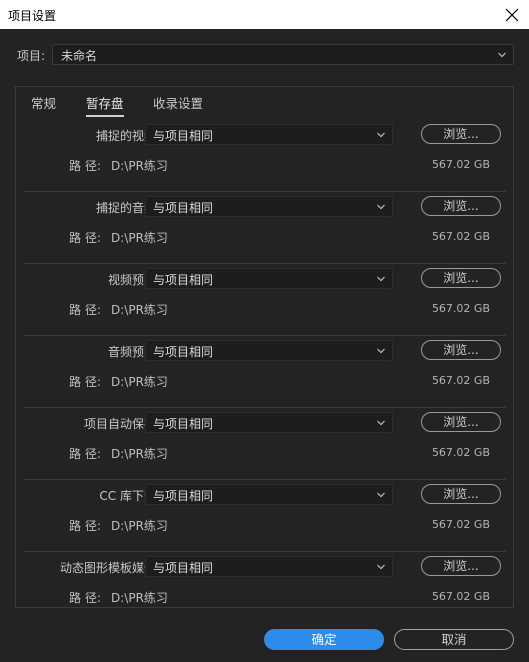  What do you see at coordinates (454, 639) in the screenshot?
I see `cancel-button: 取消` at bounding box center [454, 639].